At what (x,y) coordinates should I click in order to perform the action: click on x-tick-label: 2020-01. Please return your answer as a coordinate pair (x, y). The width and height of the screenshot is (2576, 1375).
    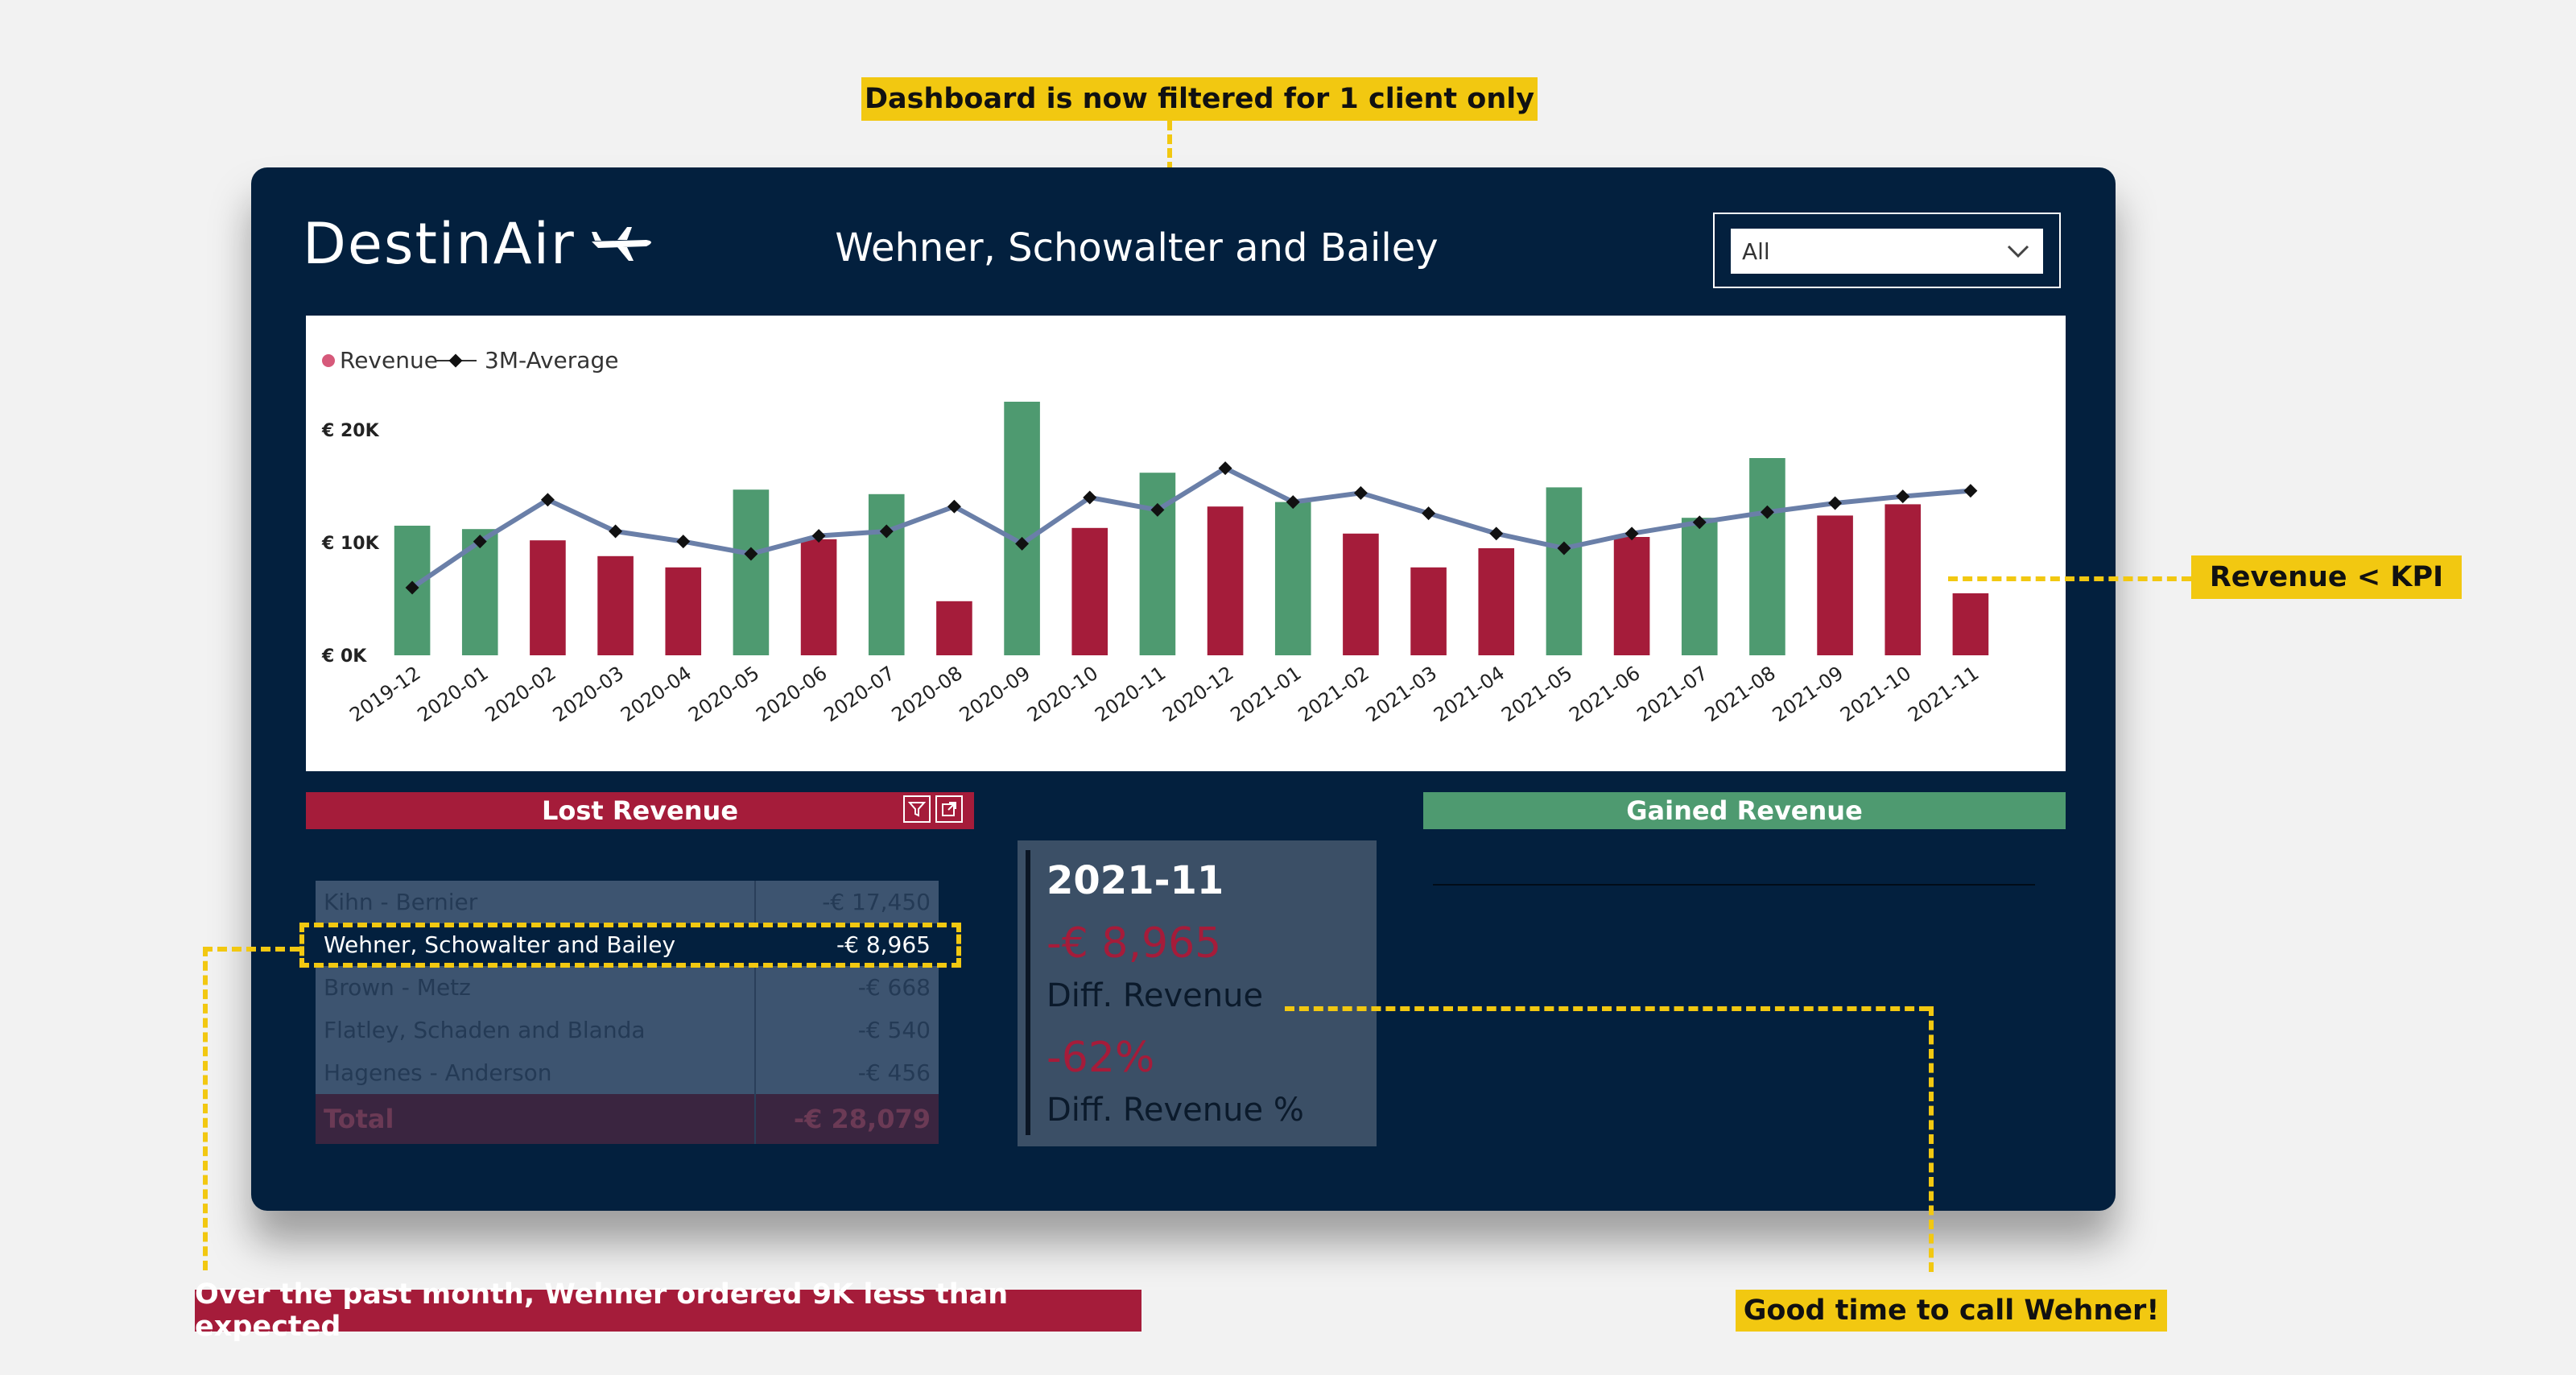
    Looking at the image, I should click on (452, 694).